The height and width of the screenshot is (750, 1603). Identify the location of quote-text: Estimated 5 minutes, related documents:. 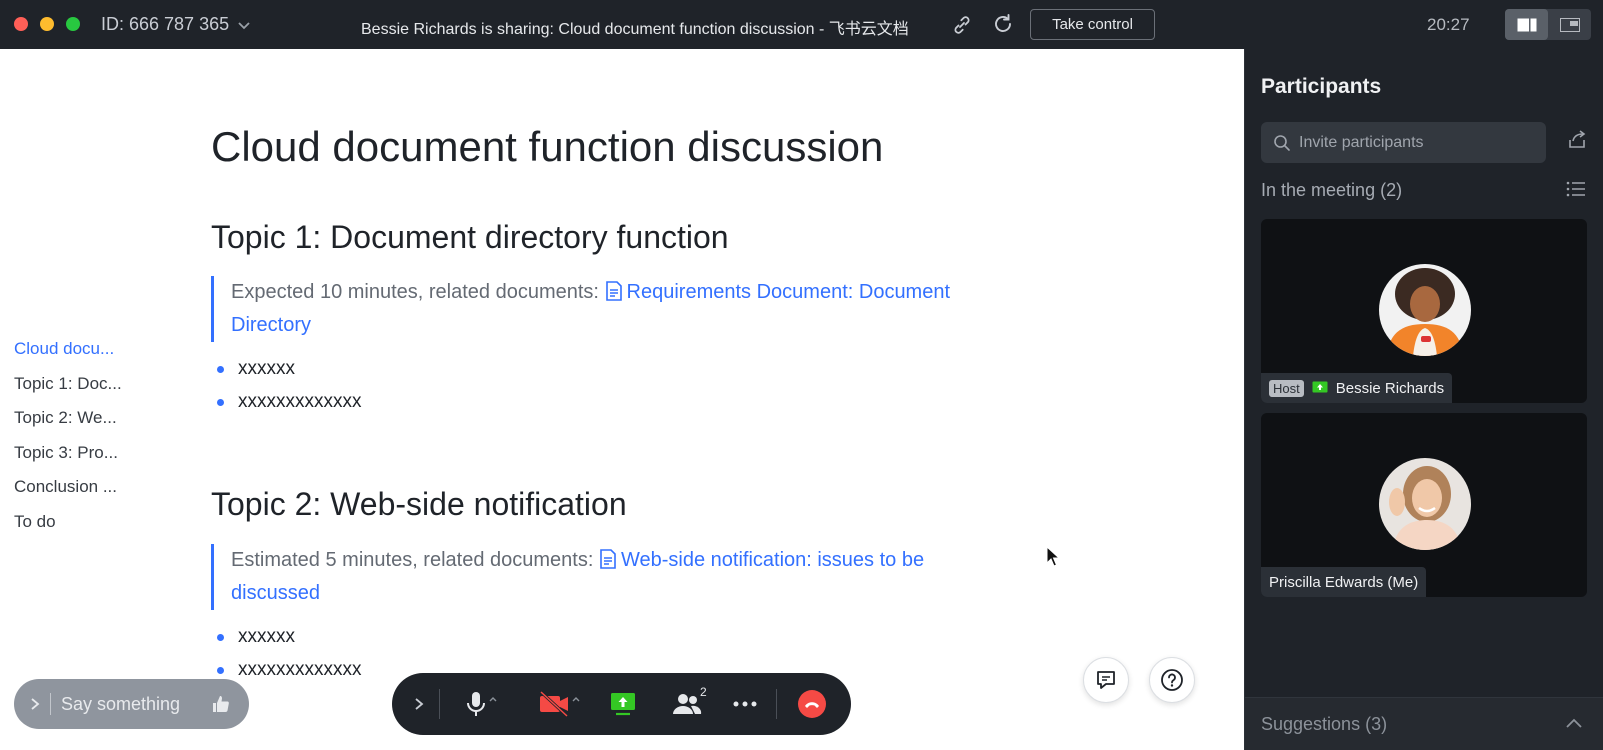
(415, 560).